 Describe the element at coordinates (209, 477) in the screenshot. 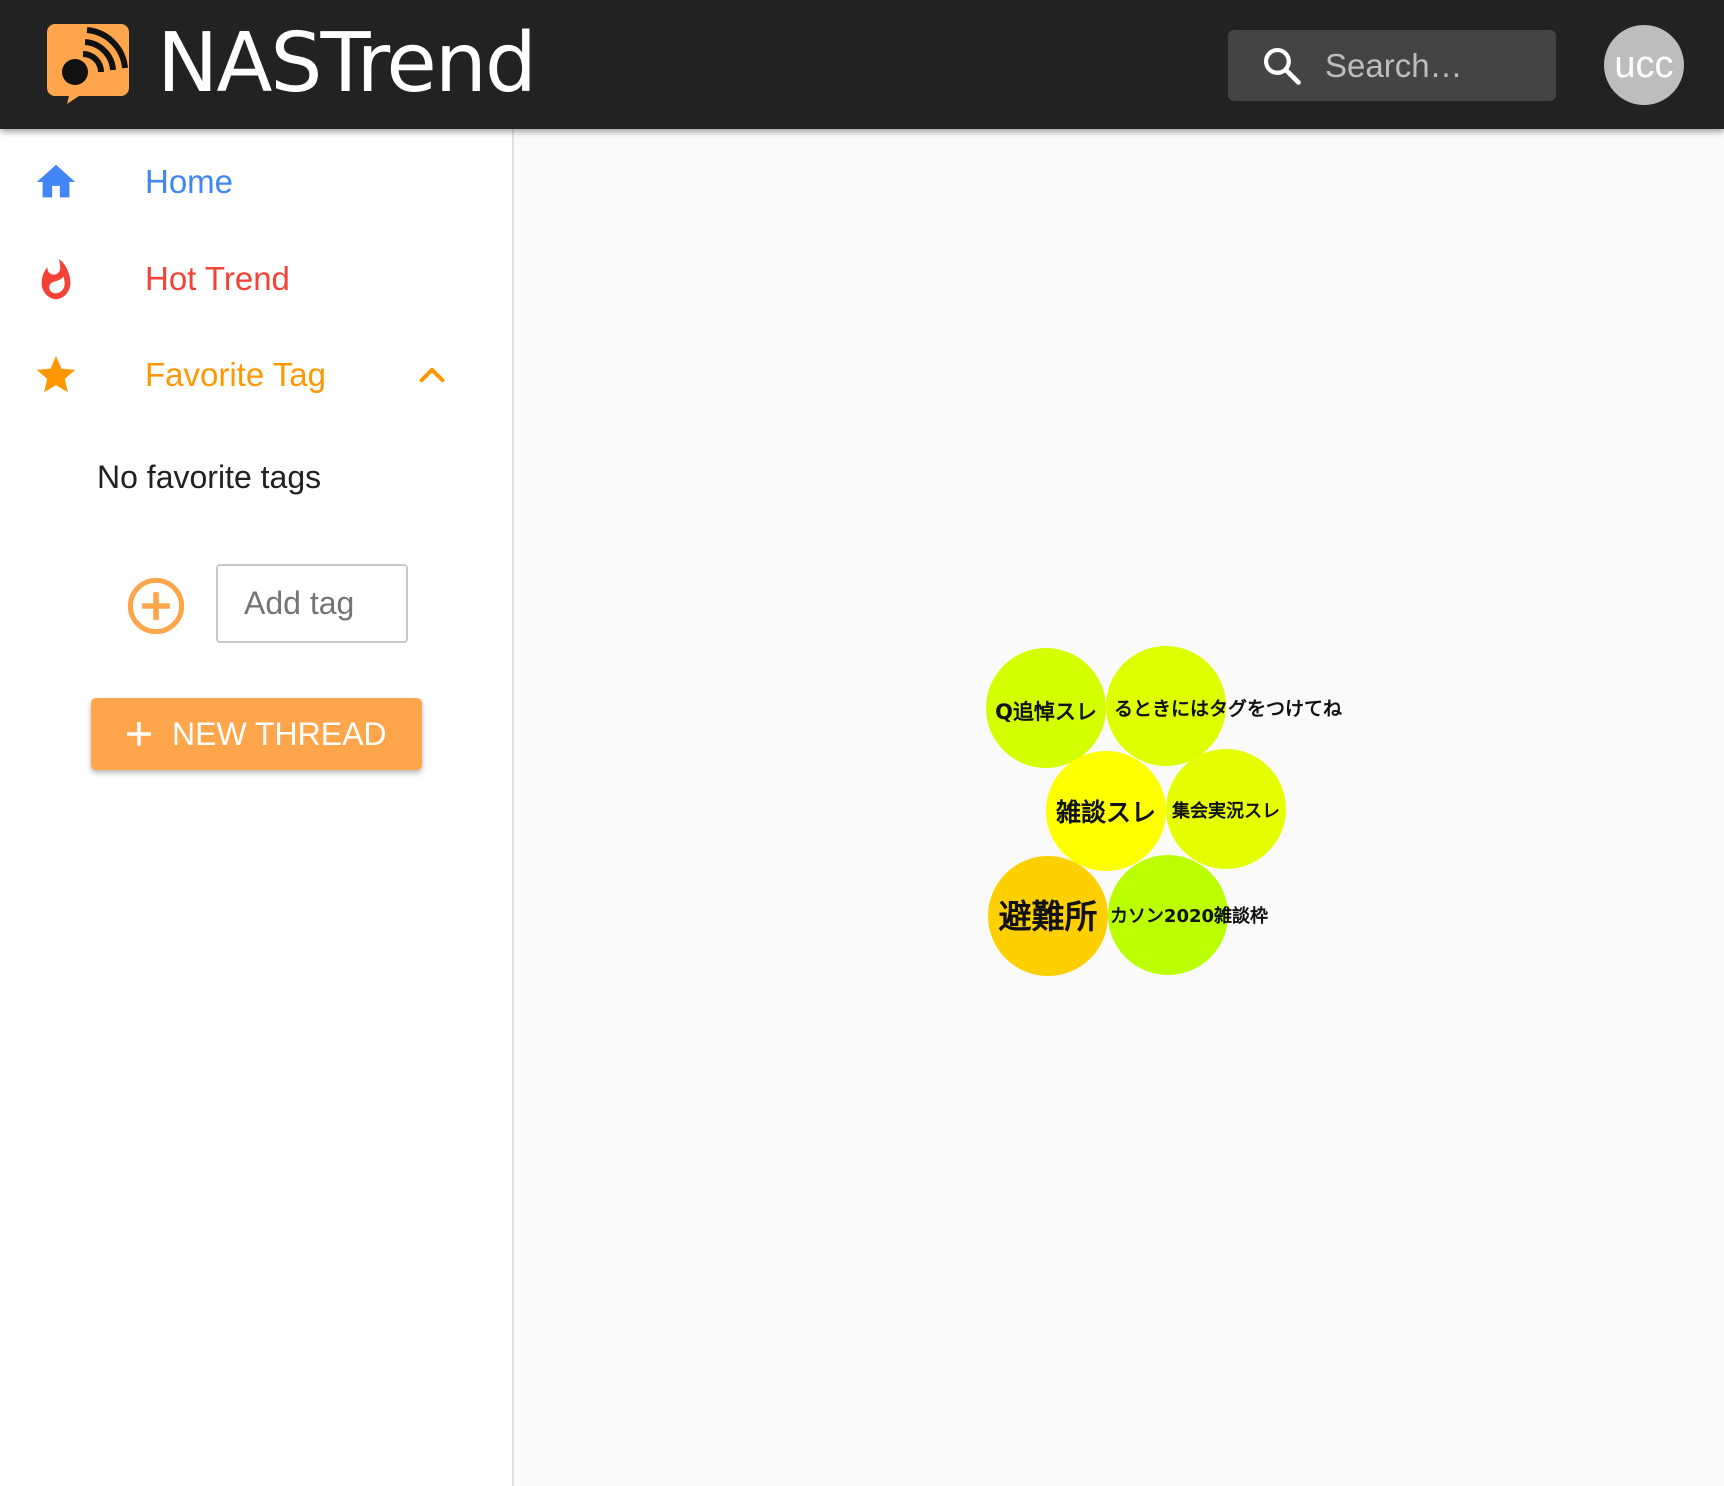

I see `no-favorite-tags-text: No favorite tags` at that location.